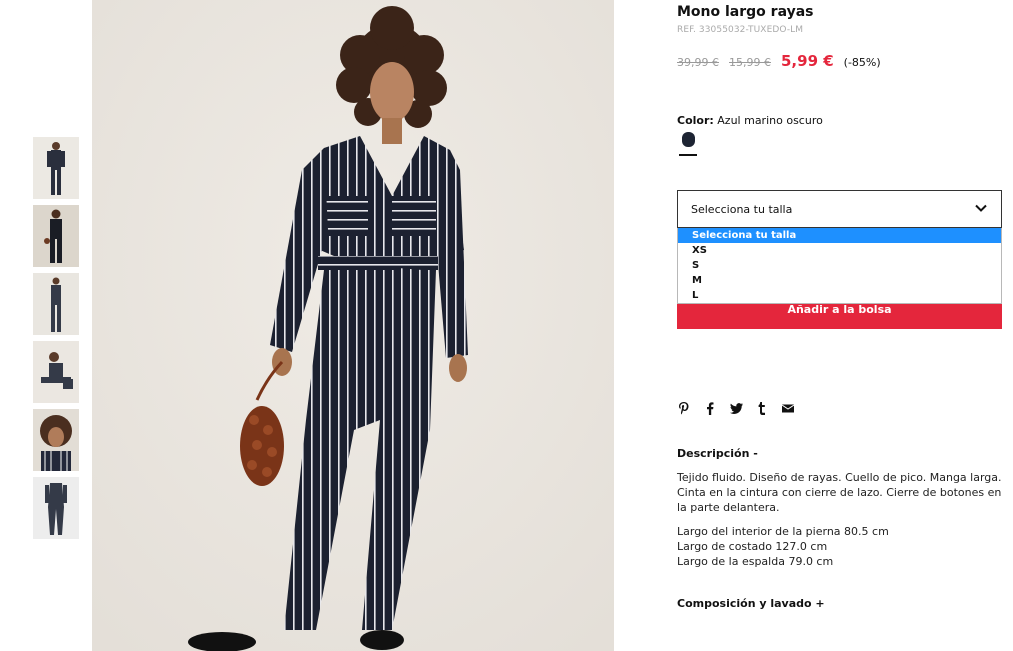 The image size is (1013, 651). Describe the element at coordinates (839, 235) in the screenshot. I see `size-option-placeholder: Selecciona tu talla` at that location.